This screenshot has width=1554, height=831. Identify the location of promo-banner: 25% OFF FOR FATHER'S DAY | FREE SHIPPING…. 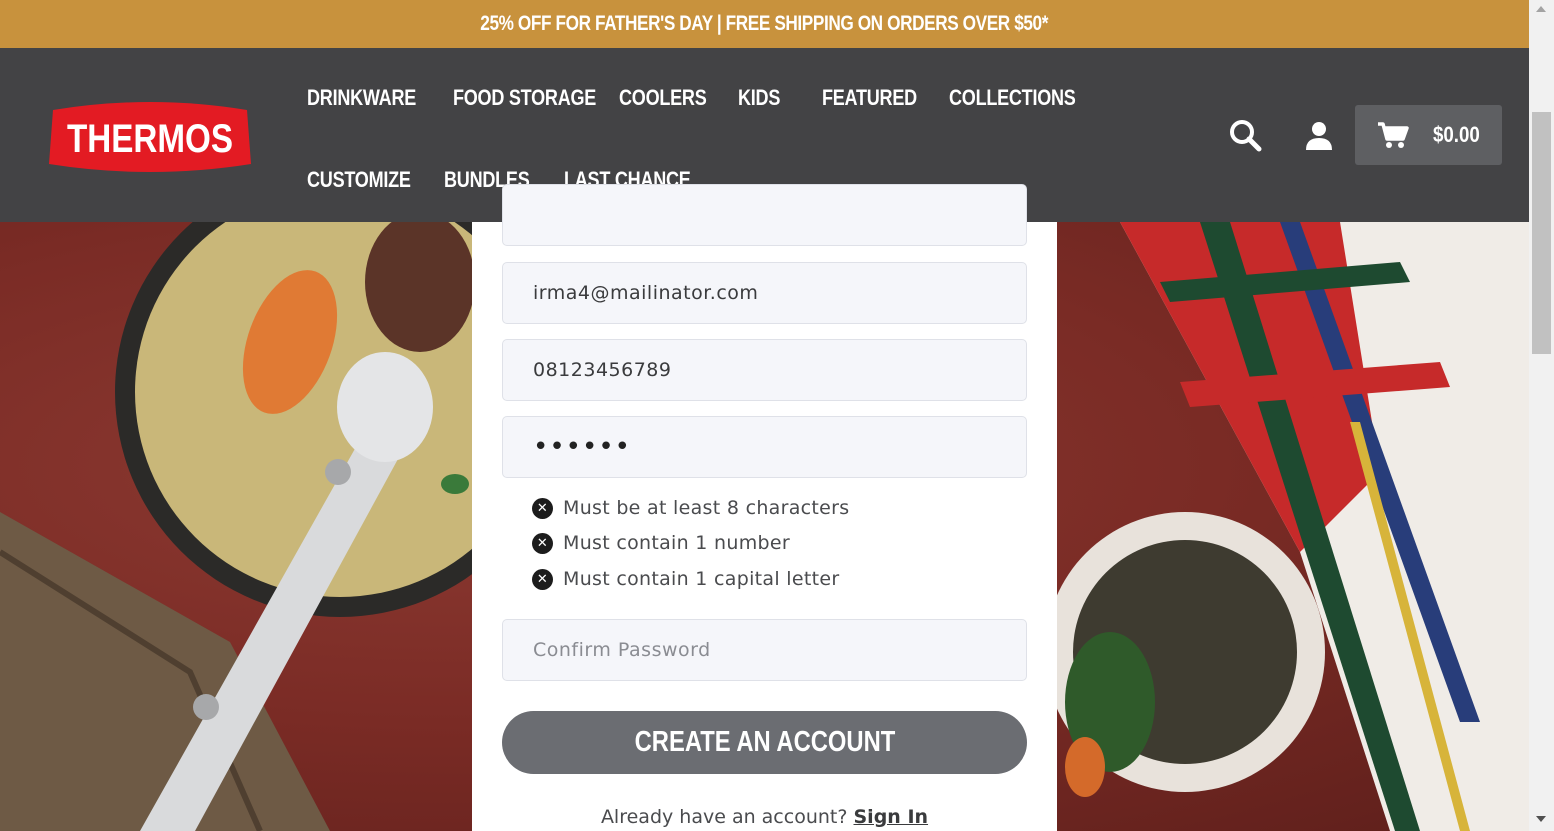
(764, 24).